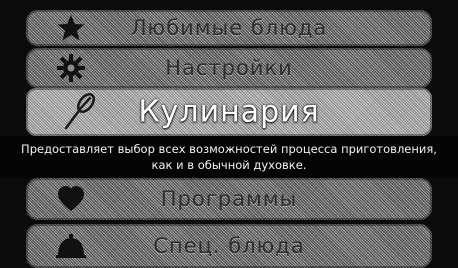 The height and width of the screenshot is (268, 458). I want to click on menu-item-settings: Настройки, so click(229, 68).